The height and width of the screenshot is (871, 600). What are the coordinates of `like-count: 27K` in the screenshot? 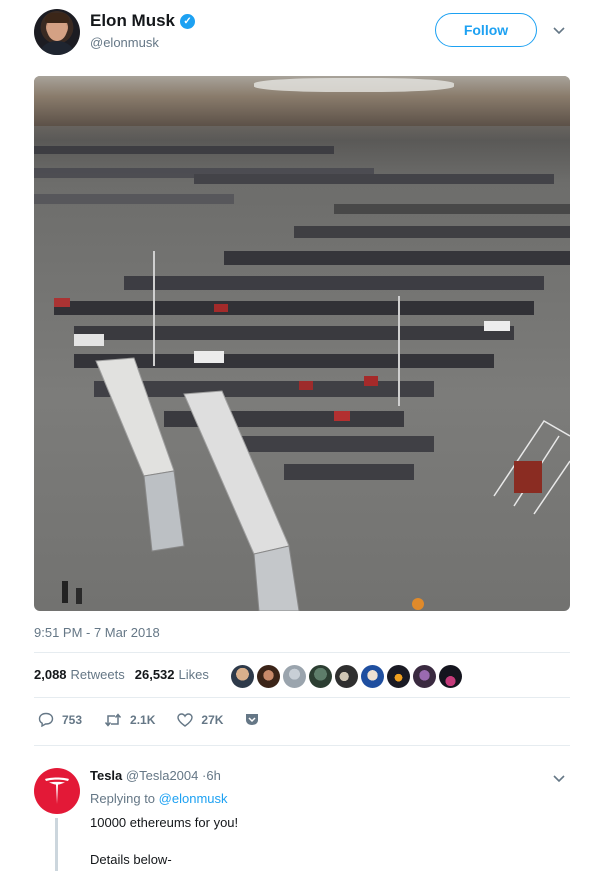 It's located at (212, 719).